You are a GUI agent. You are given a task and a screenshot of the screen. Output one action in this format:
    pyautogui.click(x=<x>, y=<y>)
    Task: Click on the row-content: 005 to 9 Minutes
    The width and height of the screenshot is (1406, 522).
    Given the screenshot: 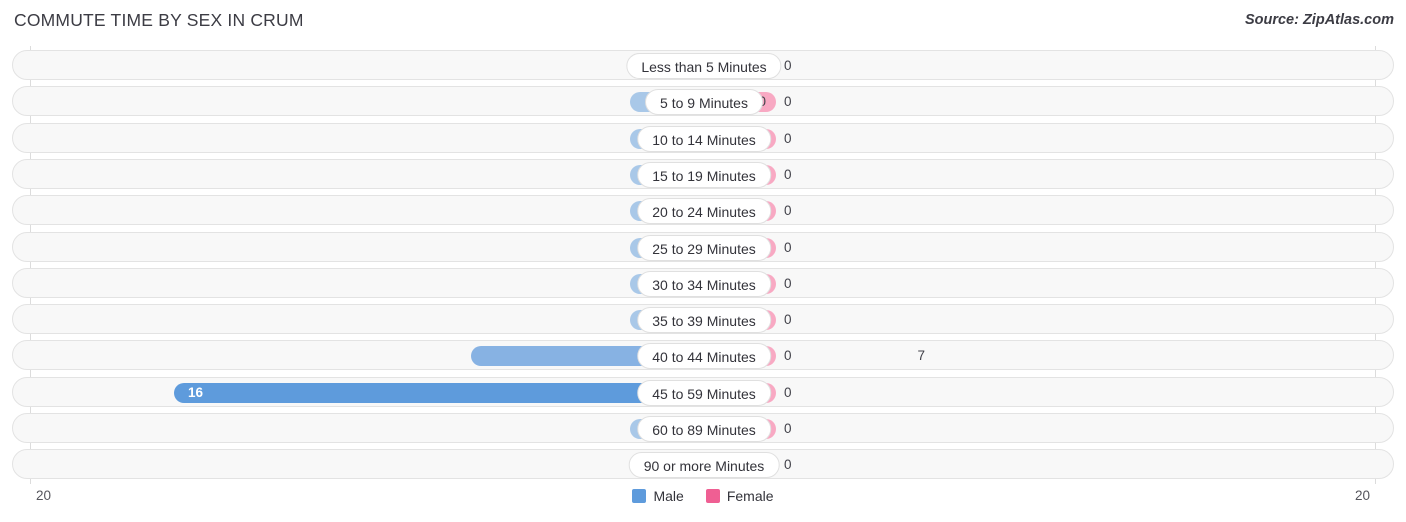 What is the action you would take?
    pyautogui.click(x=703, y=101)
    